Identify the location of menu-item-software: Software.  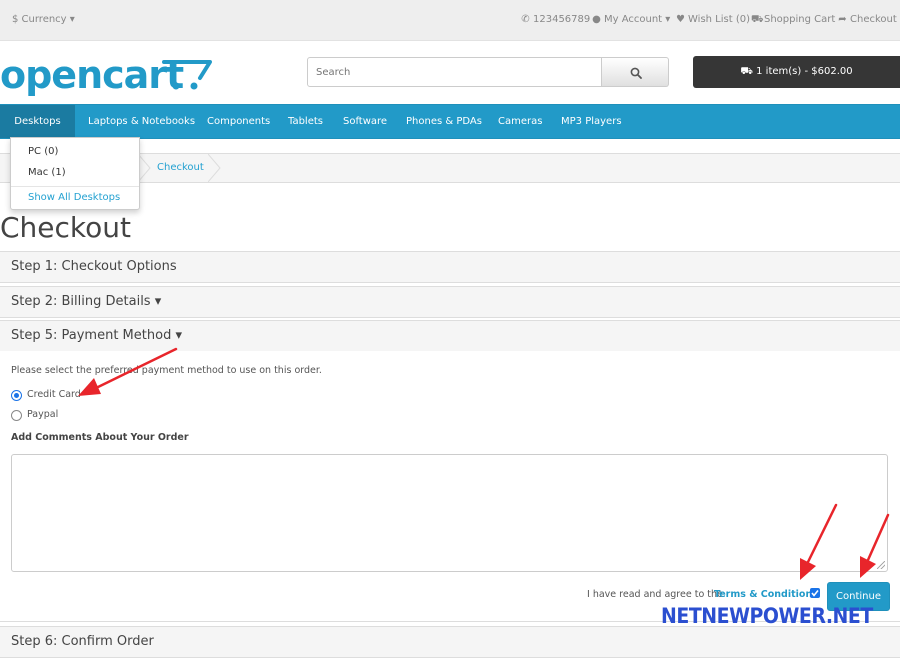
(365, 121).